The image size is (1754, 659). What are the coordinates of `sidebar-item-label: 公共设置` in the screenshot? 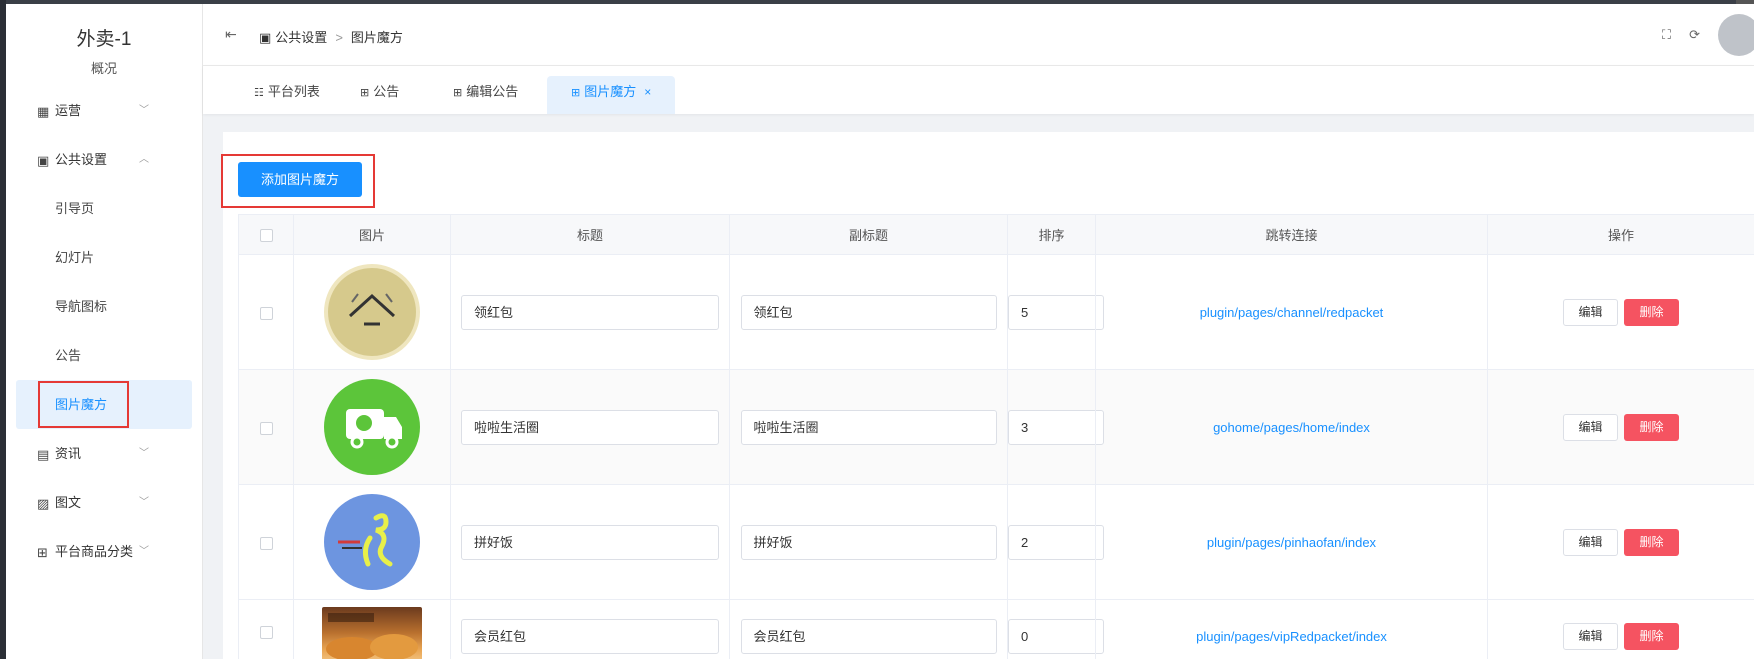 It's located at (81, 159).